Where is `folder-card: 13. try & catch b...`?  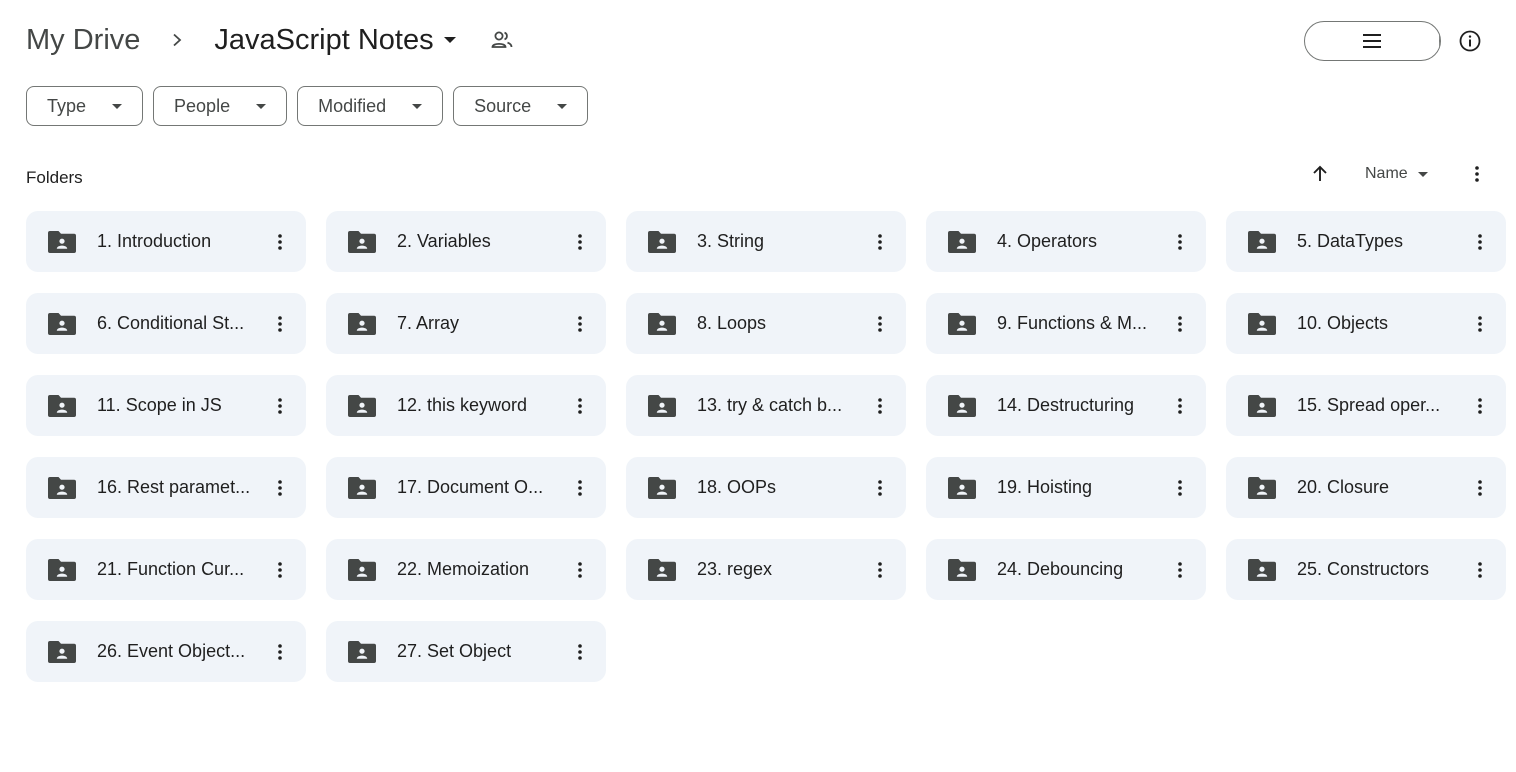
folder-card: 13. try & catch b... is located at coordinates (766, 405).